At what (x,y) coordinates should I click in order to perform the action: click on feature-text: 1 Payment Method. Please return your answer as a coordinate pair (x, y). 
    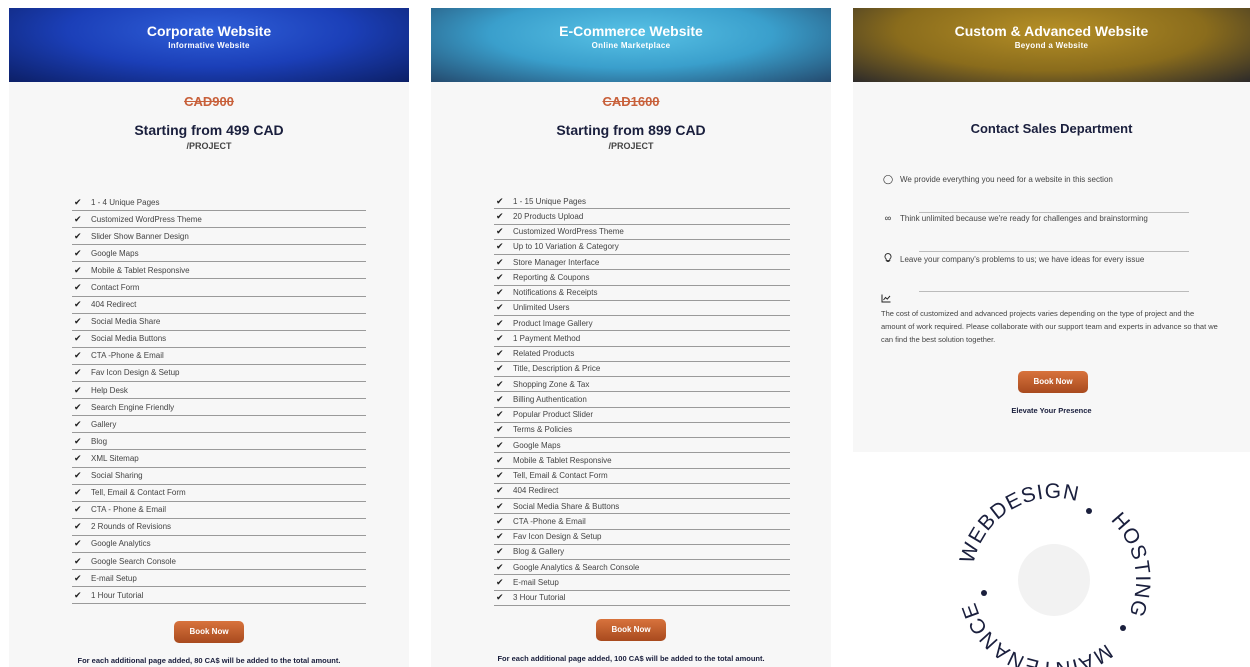
    Looking at the image, I should click on (547, 338).